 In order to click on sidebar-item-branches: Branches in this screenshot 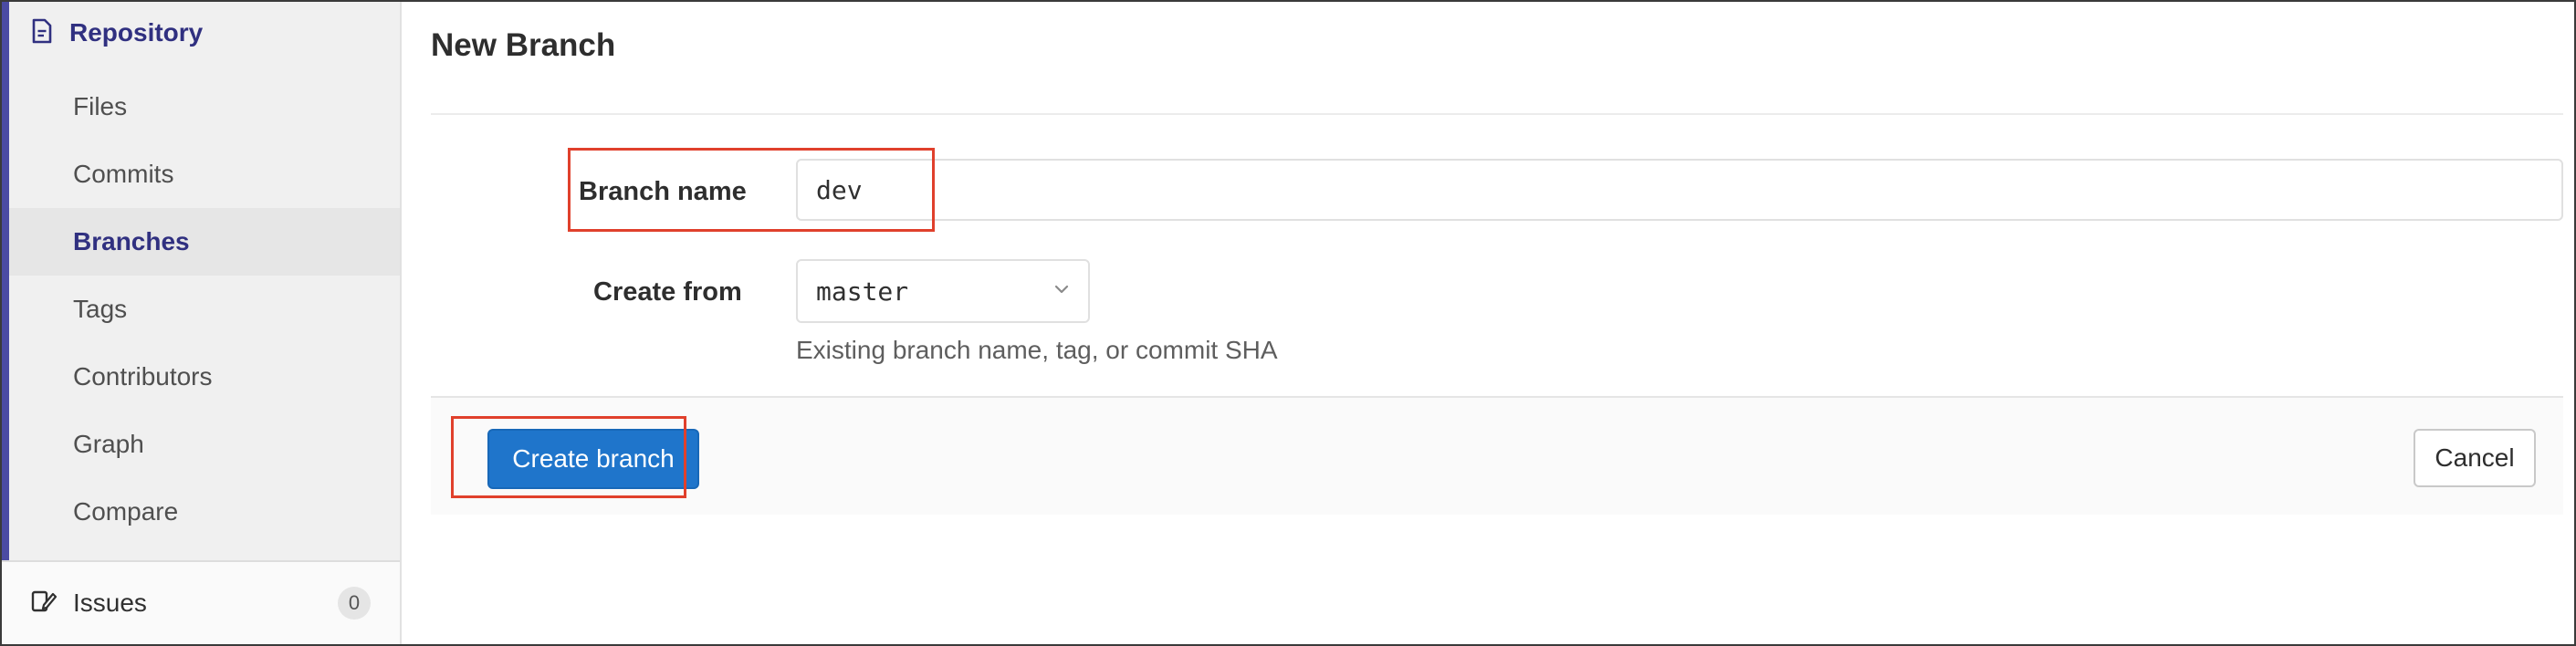, I will do `click(204, 242)`.